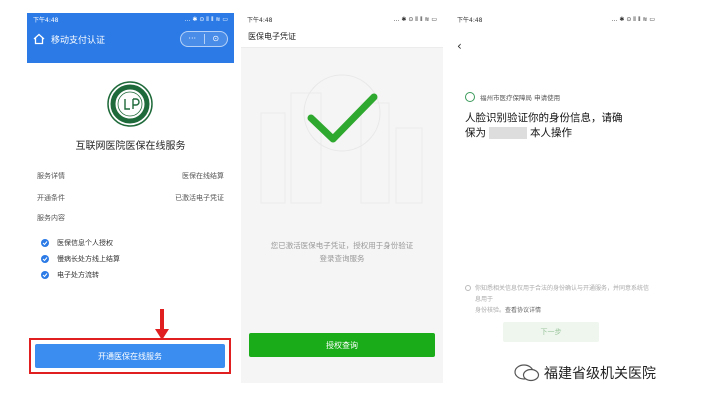  What do you see at coordinates (459, 46) in the screenshot?
I see `back-icon: ‹` at bounding box center [459, 46].